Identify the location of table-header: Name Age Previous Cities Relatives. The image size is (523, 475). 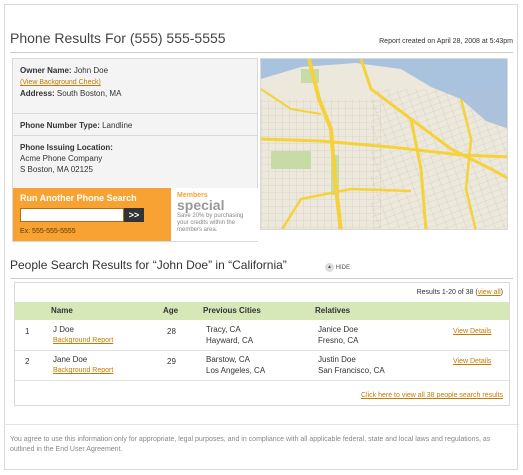
(262, 311).